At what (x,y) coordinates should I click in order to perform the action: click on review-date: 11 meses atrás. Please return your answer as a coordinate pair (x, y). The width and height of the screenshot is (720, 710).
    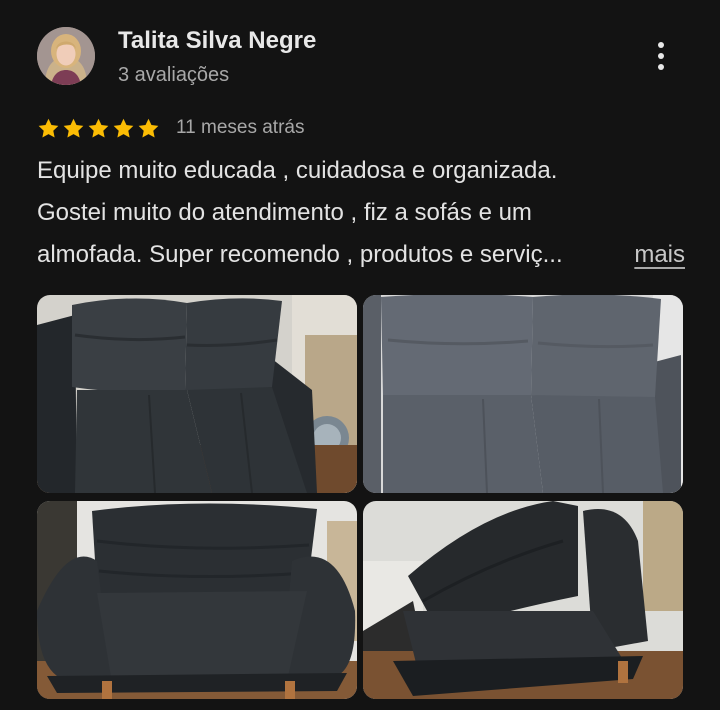
    Looking at the image, I should click on (240, 127).